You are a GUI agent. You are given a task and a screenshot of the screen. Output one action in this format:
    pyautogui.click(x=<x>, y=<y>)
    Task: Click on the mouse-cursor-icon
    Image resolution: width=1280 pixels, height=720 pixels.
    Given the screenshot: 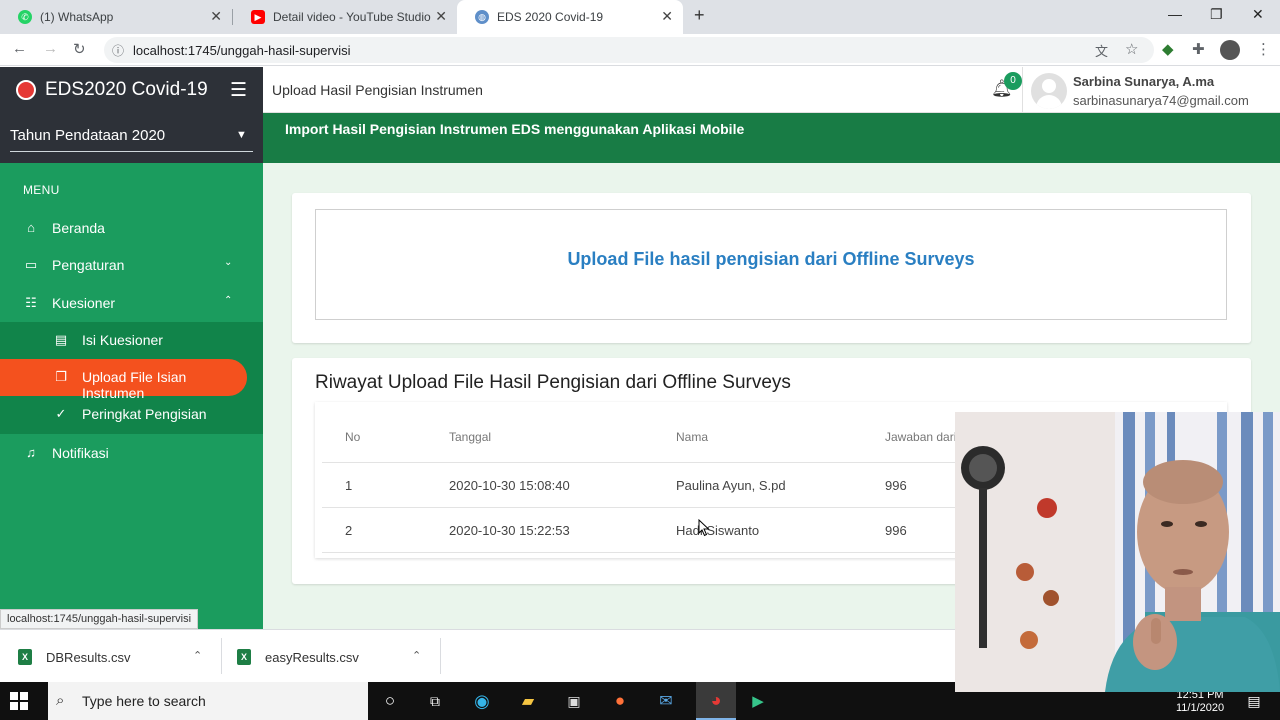 What is the action you would take?
    pyautogui.click(x=704, y=528)
    